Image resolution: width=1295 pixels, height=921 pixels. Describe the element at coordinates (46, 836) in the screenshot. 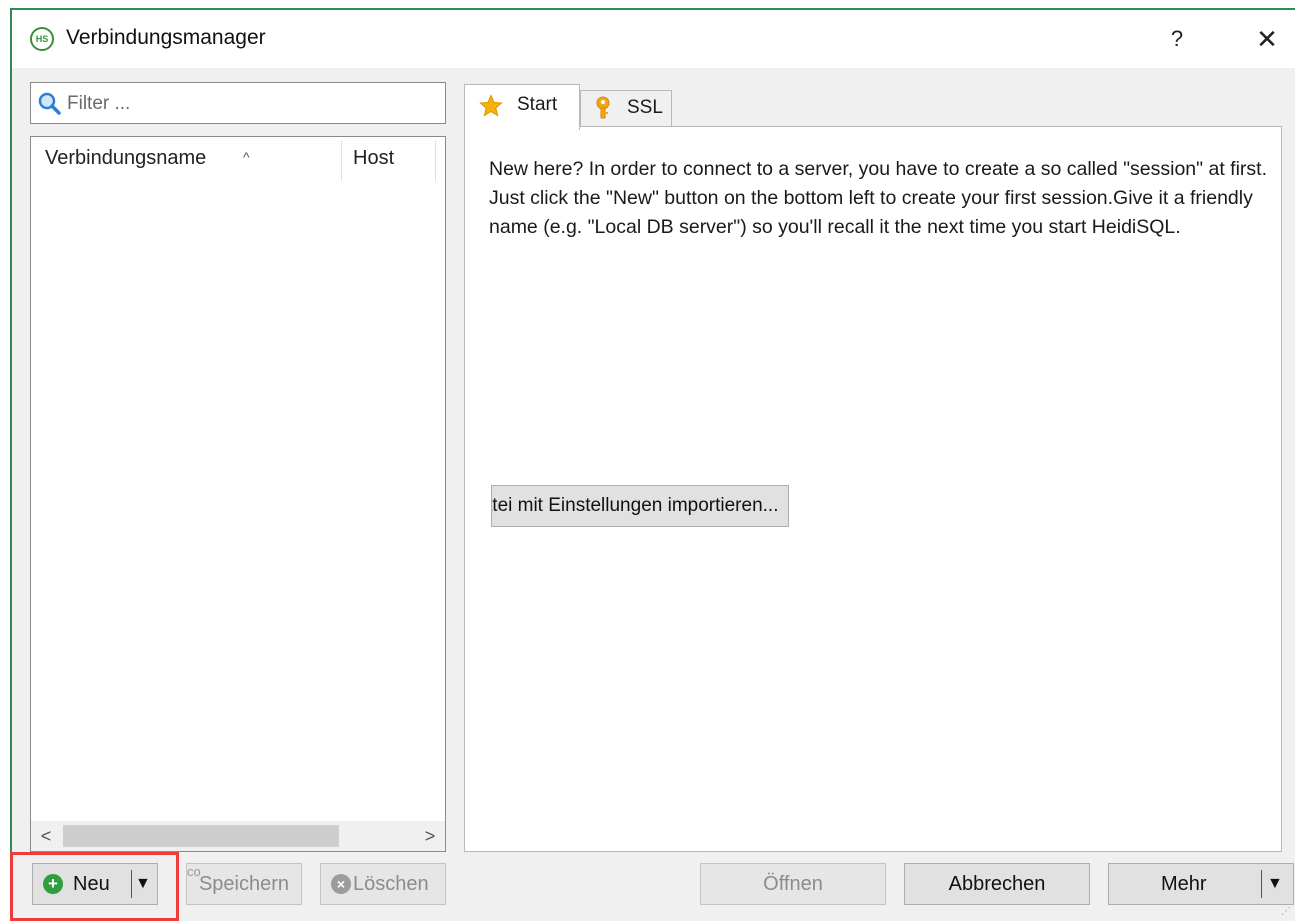

I see `scroll-left-icon: <` at that location.